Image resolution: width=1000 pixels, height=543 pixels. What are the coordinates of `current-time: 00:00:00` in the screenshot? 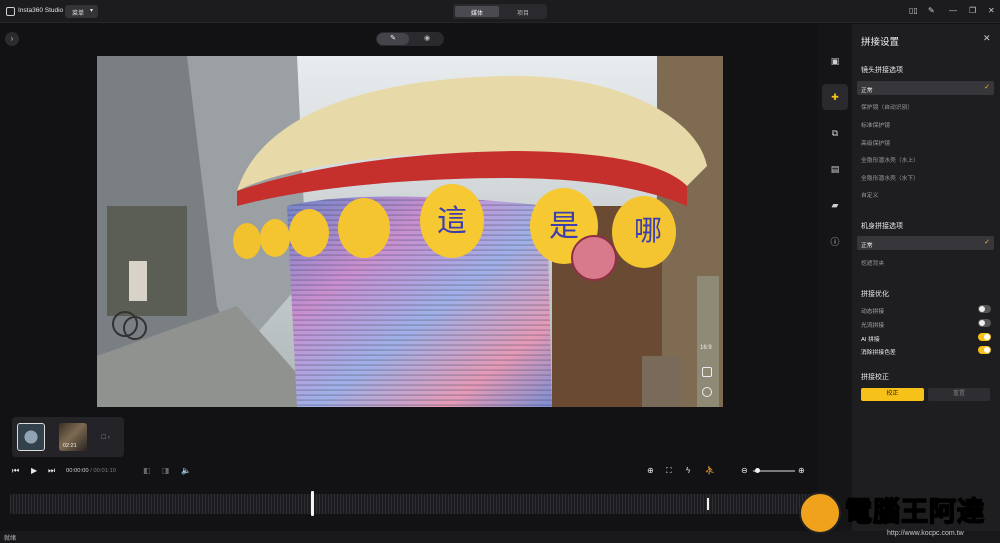 It's located at (77, 471).